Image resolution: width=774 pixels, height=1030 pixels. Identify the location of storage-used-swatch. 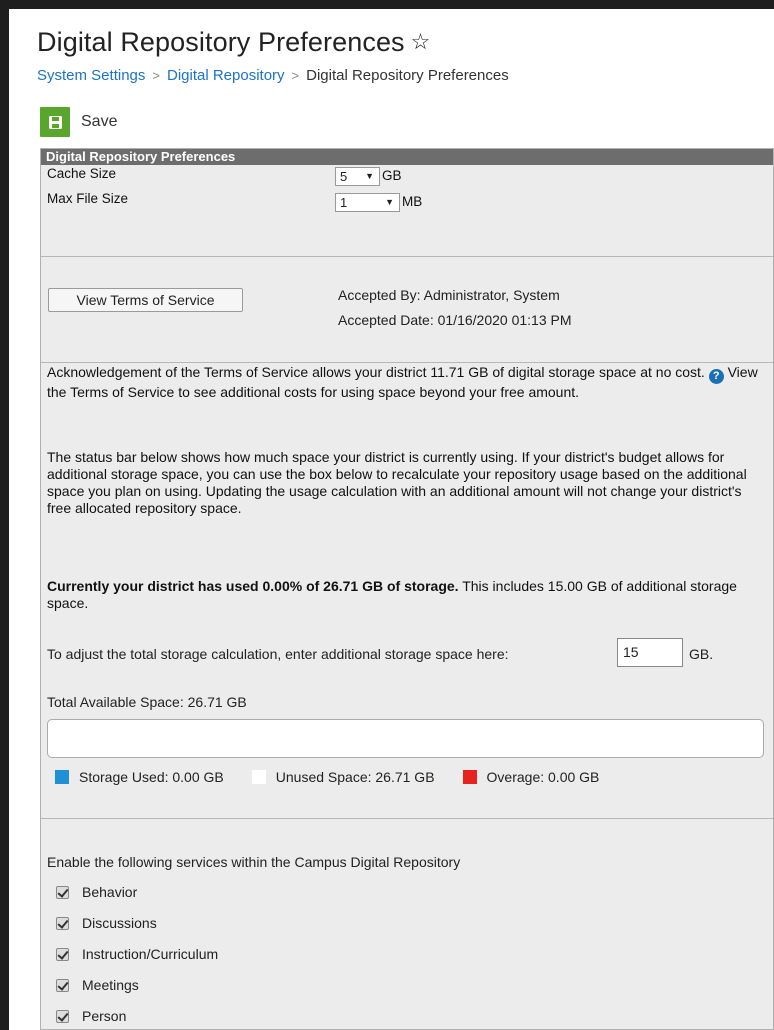
(62, 777).